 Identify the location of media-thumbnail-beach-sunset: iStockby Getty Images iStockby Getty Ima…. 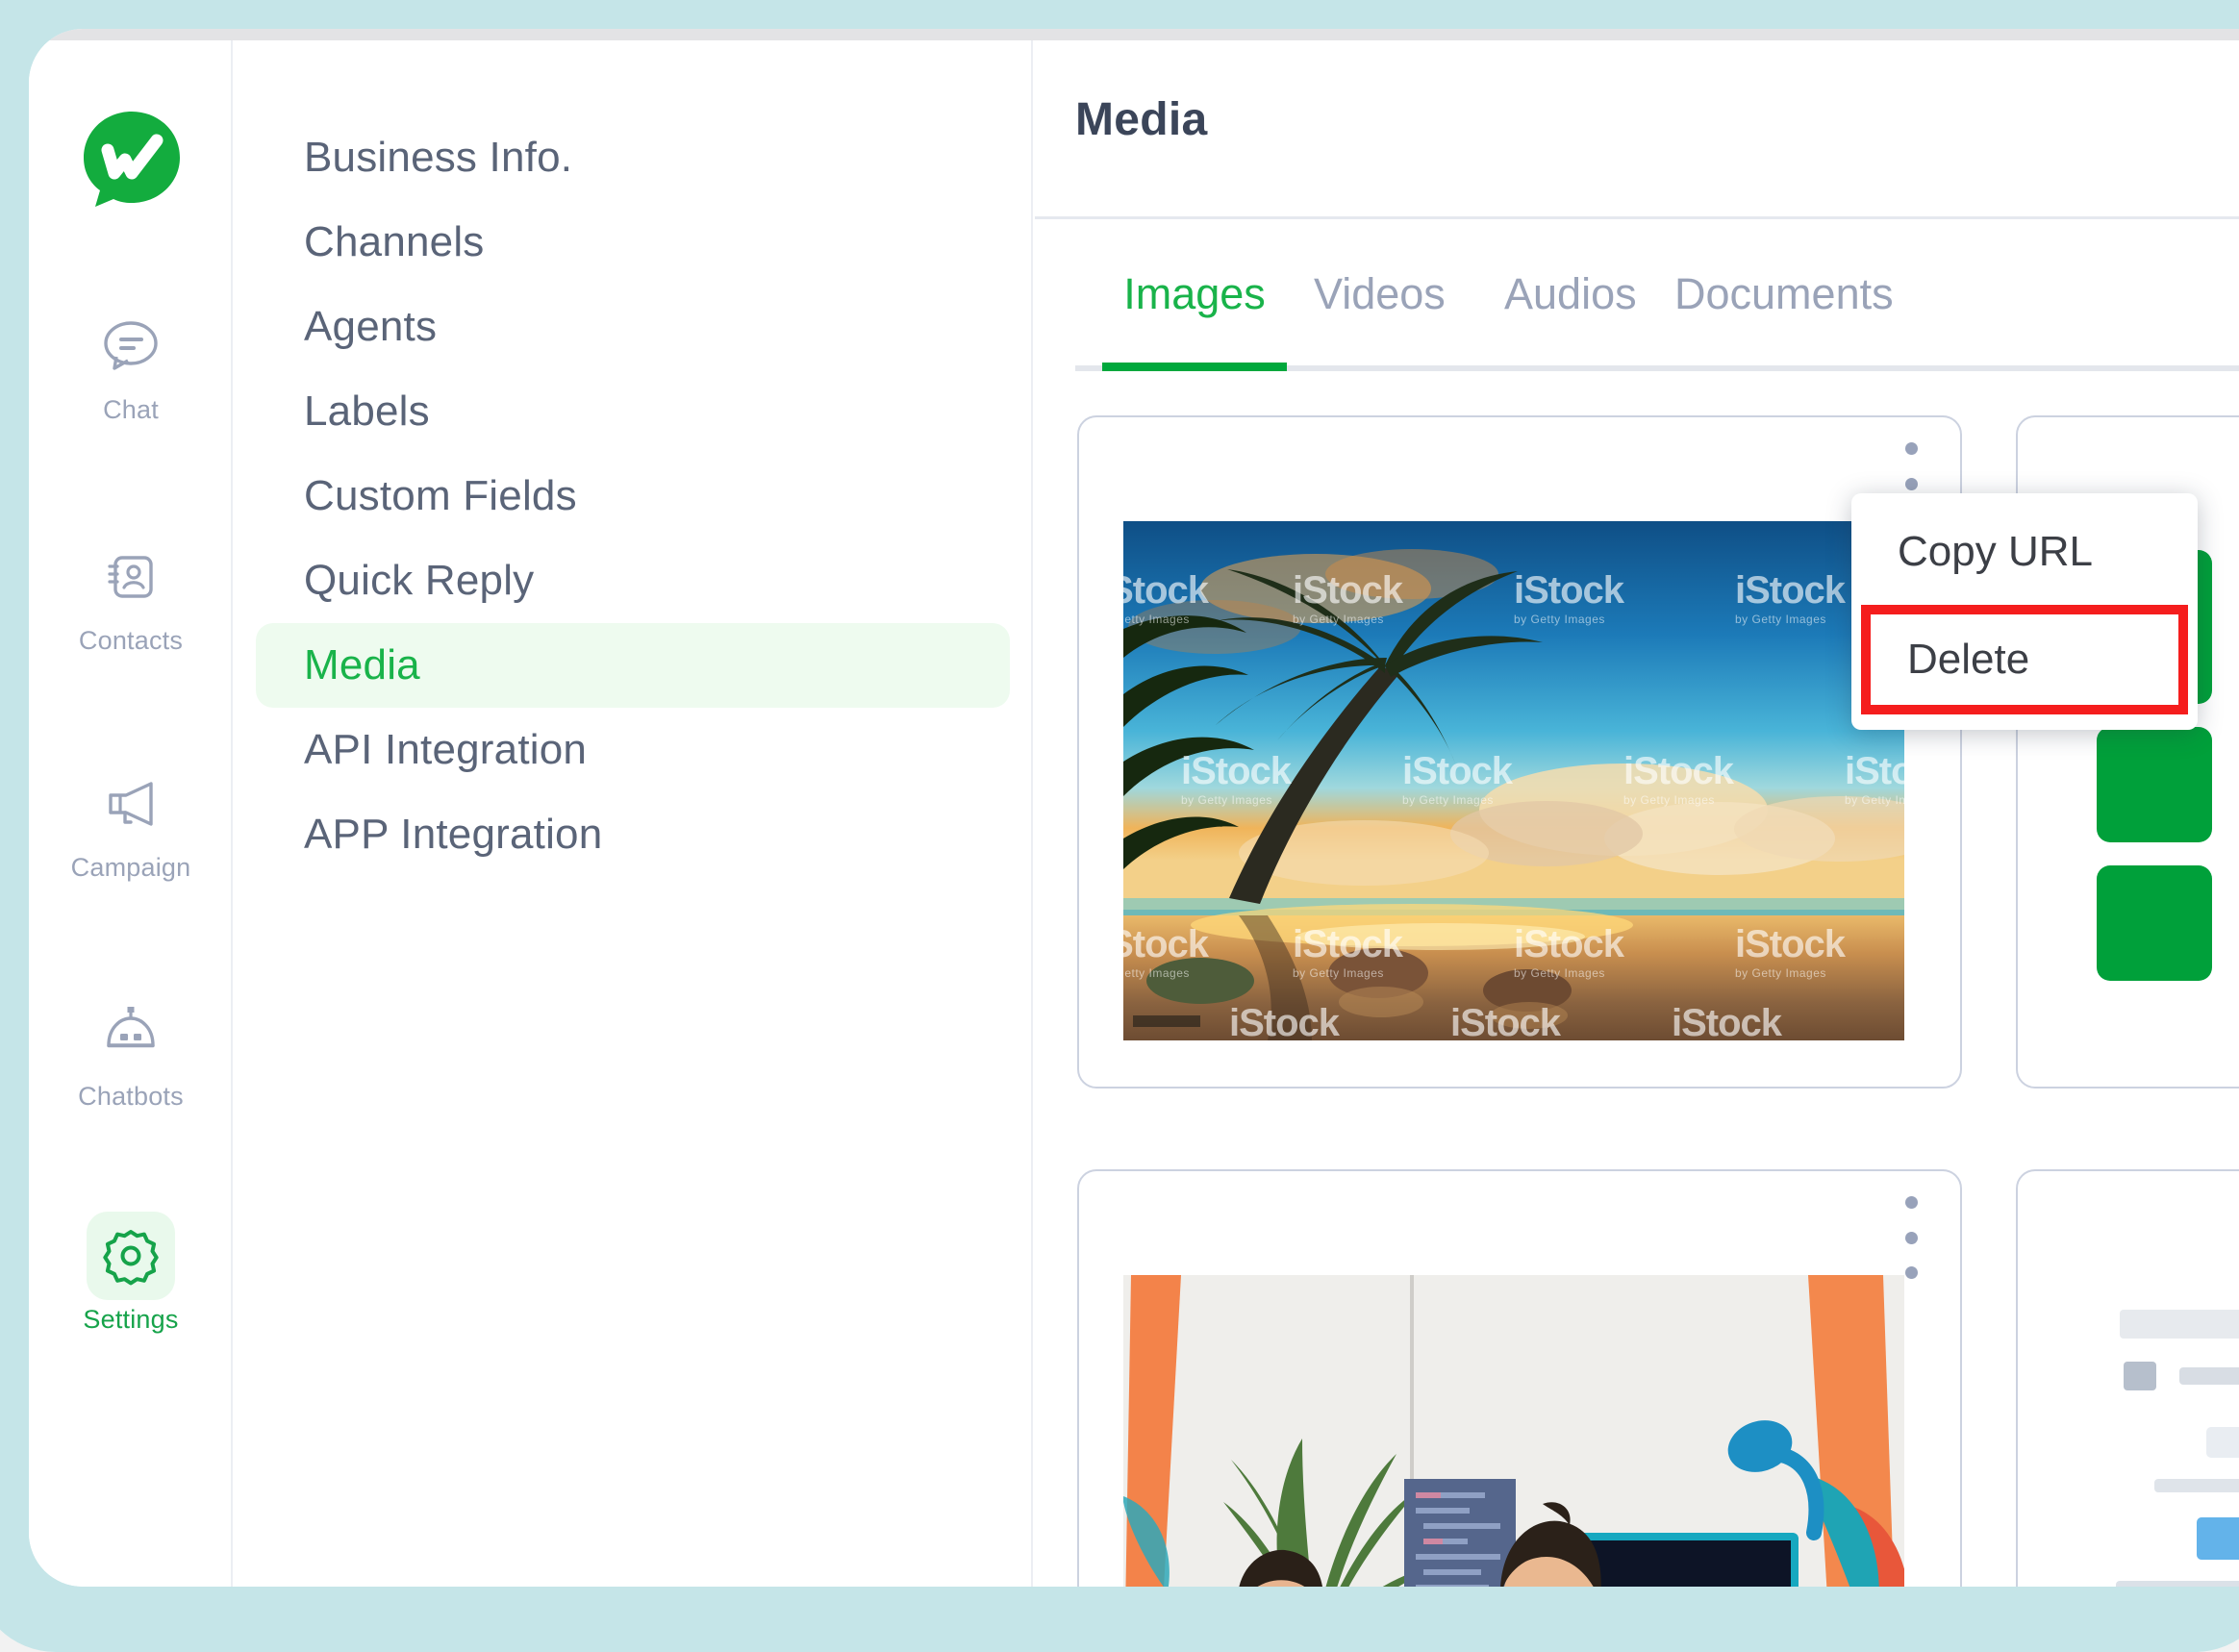
(1514, 780).